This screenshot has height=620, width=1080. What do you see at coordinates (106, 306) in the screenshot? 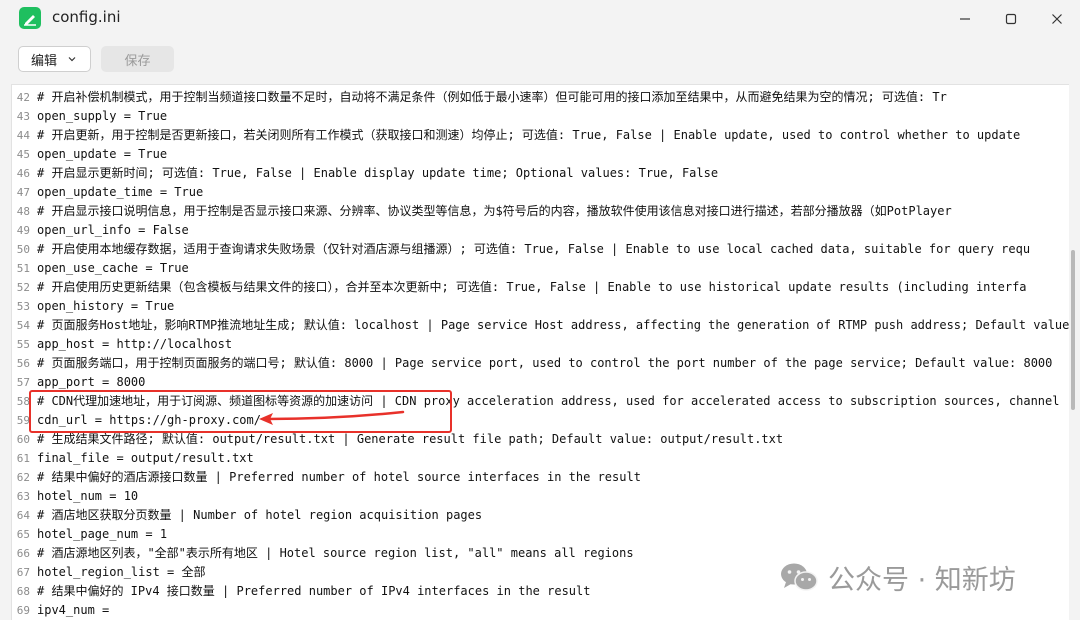
I see `line-text: open_history = True` at bounding box center [106, 306].